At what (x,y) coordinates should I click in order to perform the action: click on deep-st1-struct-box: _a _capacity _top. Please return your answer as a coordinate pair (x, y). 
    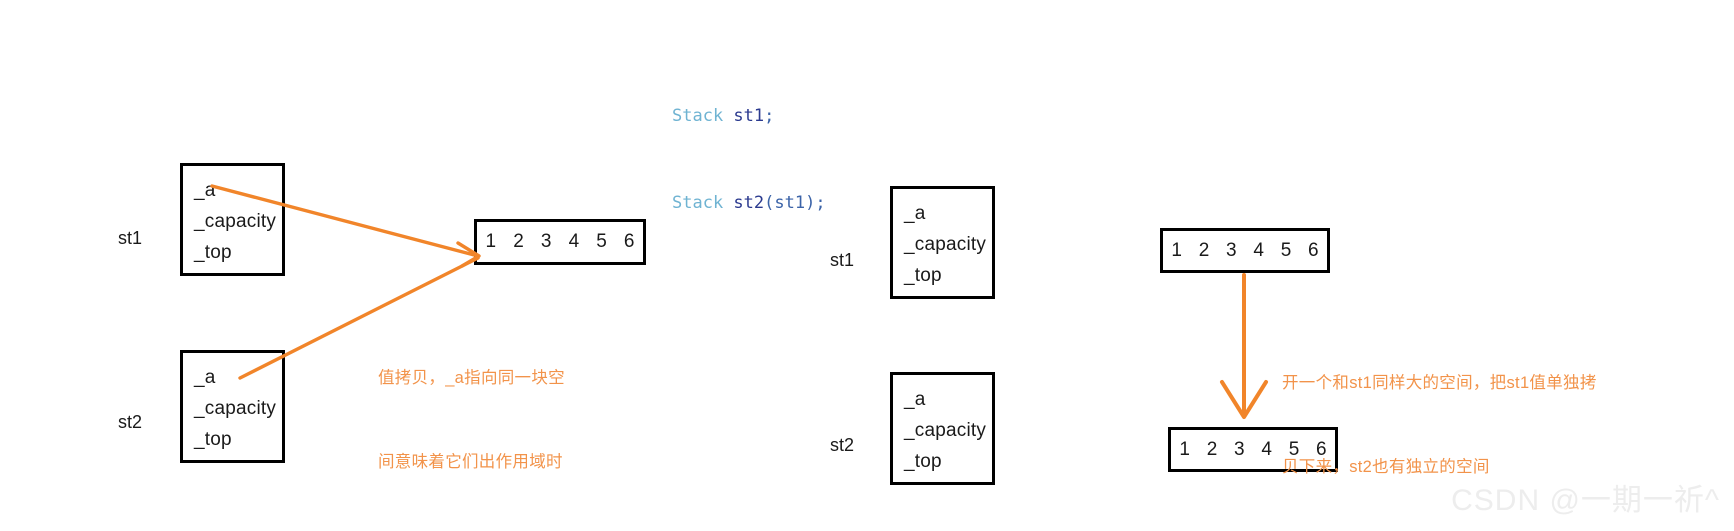
    Looking at the image, I should click on (942, 242).